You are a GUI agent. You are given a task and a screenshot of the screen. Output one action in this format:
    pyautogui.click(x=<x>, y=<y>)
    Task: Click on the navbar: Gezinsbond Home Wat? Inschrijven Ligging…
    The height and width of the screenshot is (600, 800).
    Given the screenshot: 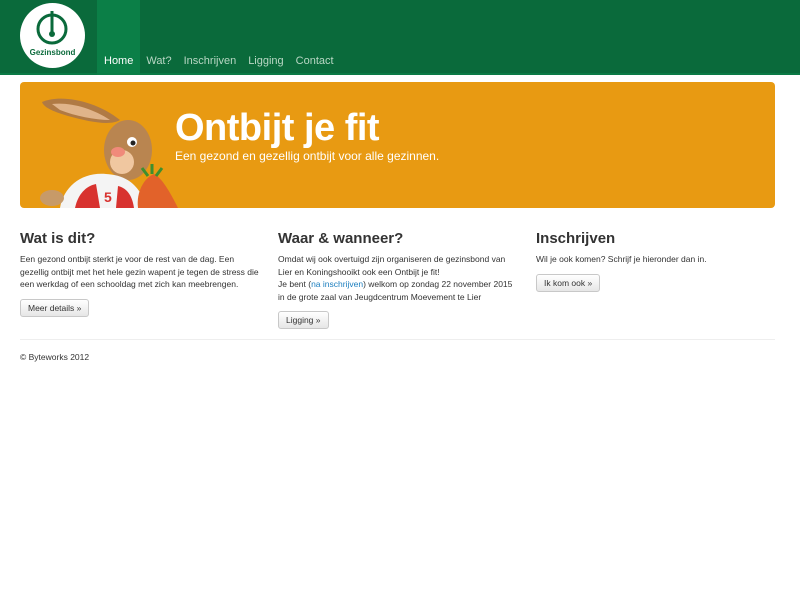 What is the action you would take?
    pyautogui.click(x=400, y=37)
    